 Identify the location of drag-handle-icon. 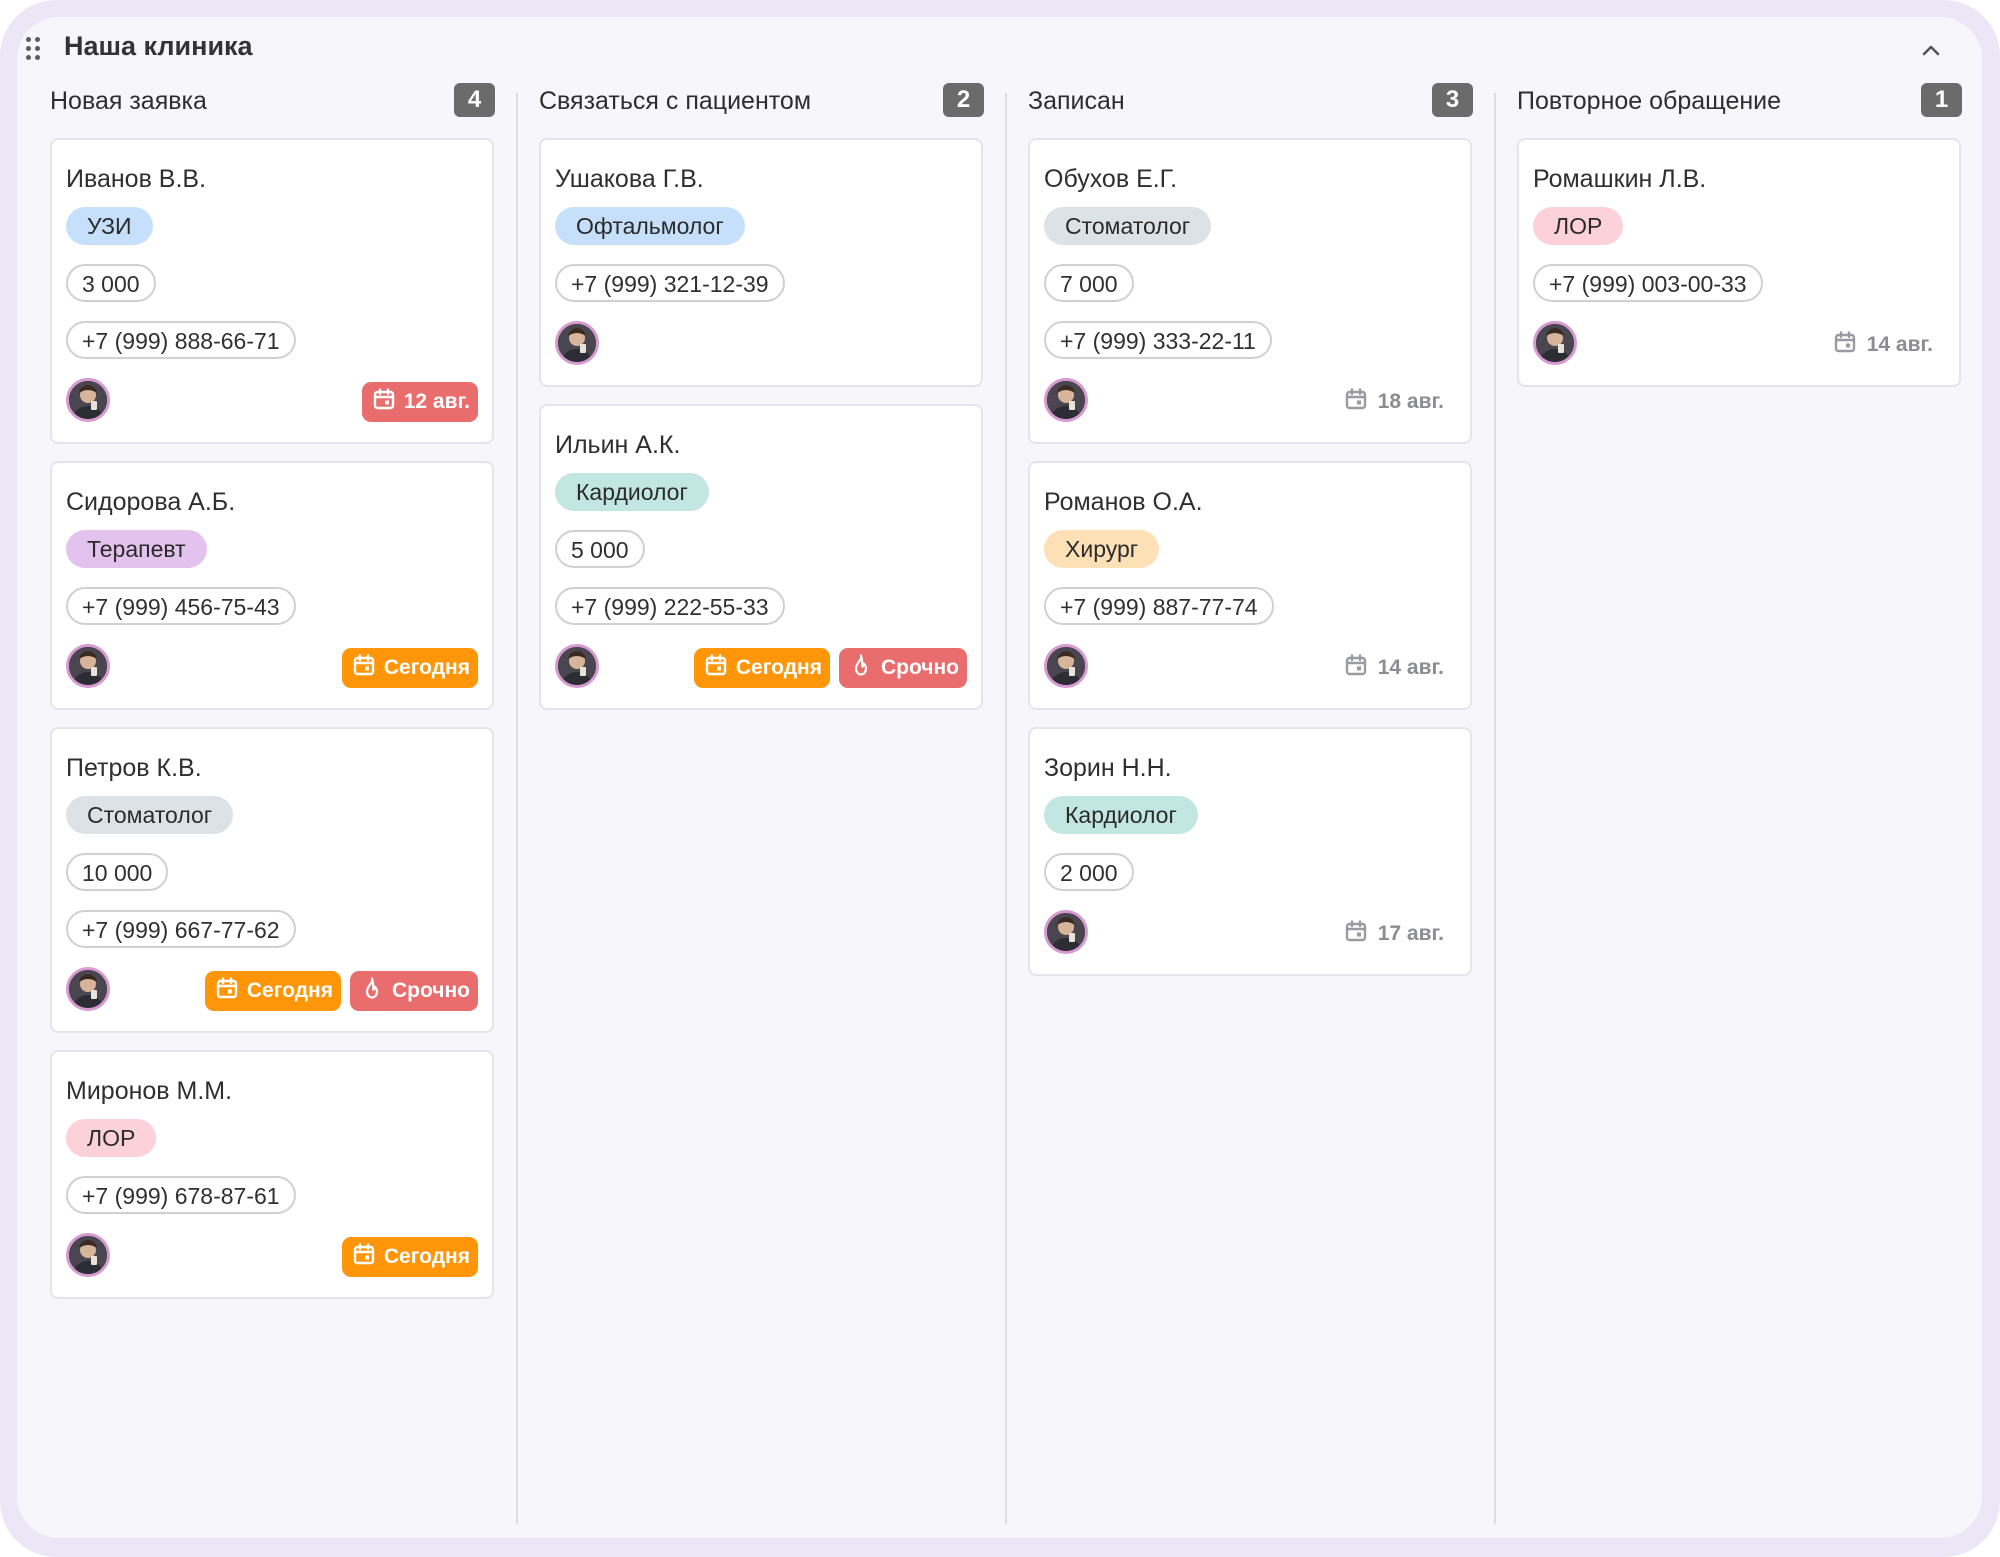
(34, 49).